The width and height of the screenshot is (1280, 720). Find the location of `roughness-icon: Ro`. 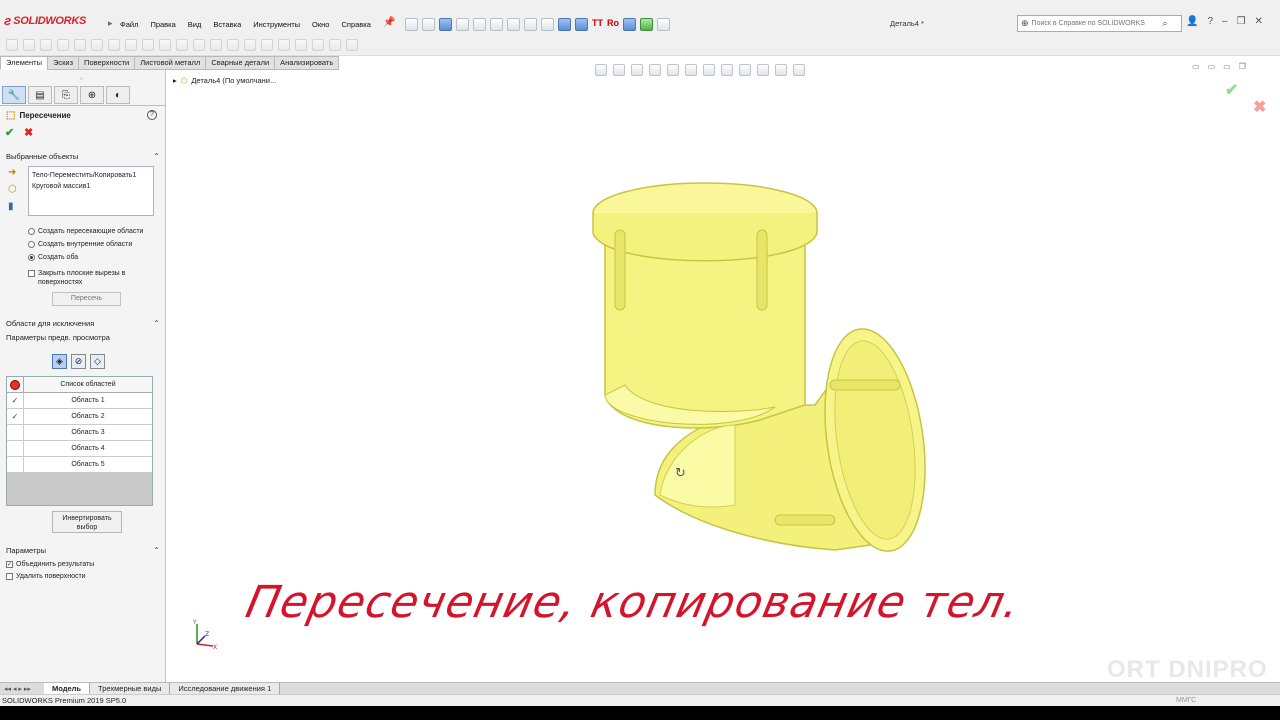

roughness-icon: Ro is located at coordinates (613, 24).